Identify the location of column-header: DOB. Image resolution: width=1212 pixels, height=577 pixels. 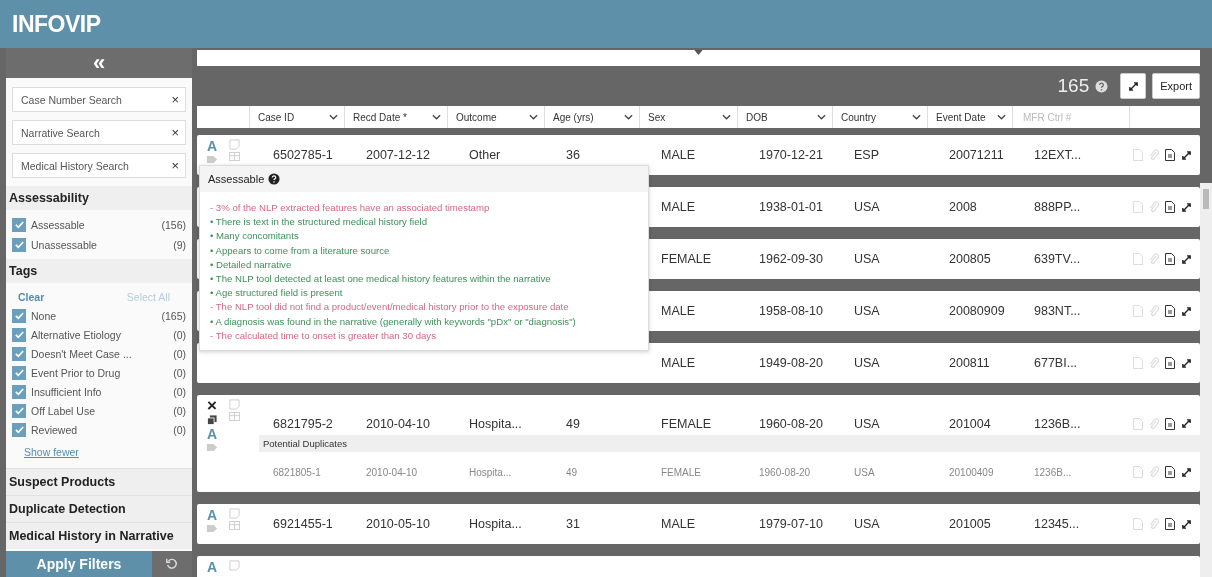
(757, 117).